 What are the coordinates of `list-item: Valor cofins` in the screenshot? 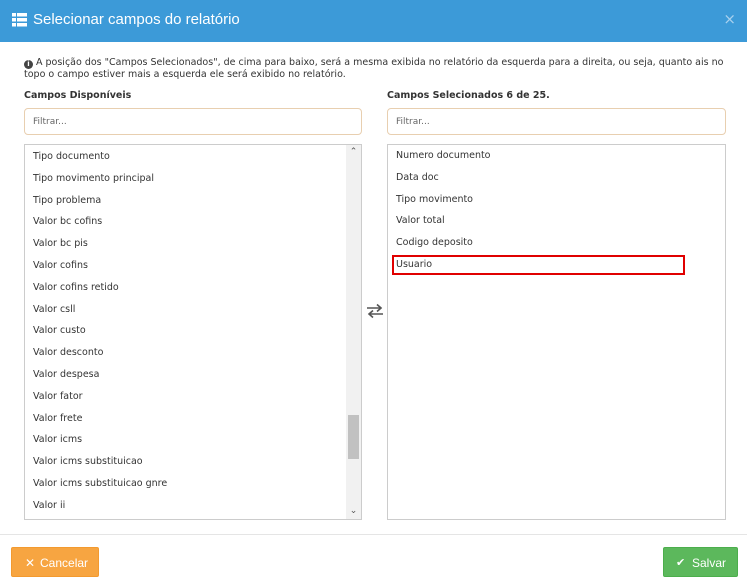 It's located at (60, 266).